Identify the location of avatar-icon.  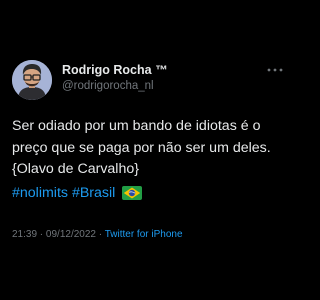
(32, 80).